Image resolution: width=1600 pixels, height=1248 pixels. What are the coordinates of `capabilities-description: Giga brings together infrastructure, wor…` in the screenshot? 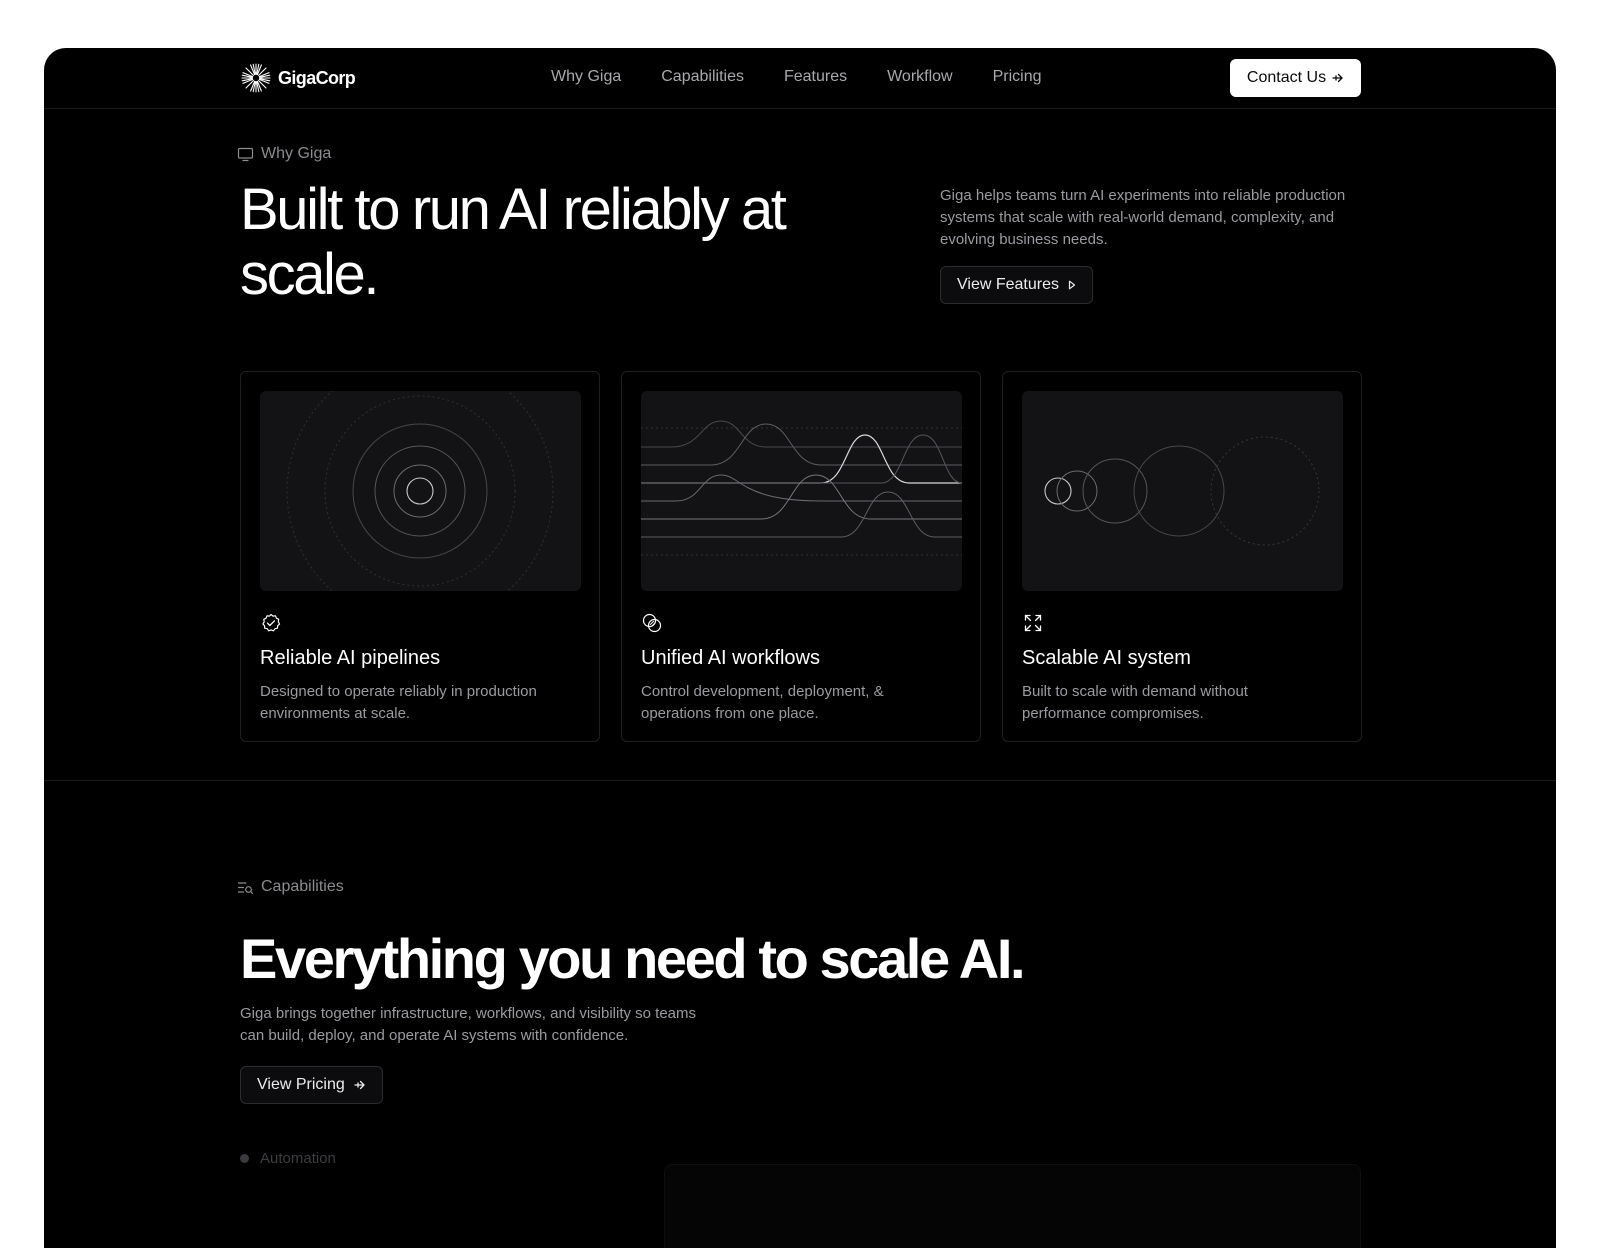 It's located at (468, 1024).